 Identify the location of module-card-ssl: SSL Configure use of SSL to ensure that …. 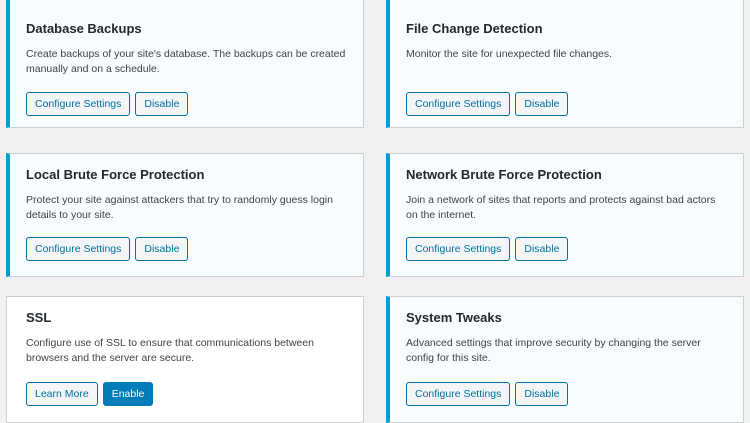
(185, 359).